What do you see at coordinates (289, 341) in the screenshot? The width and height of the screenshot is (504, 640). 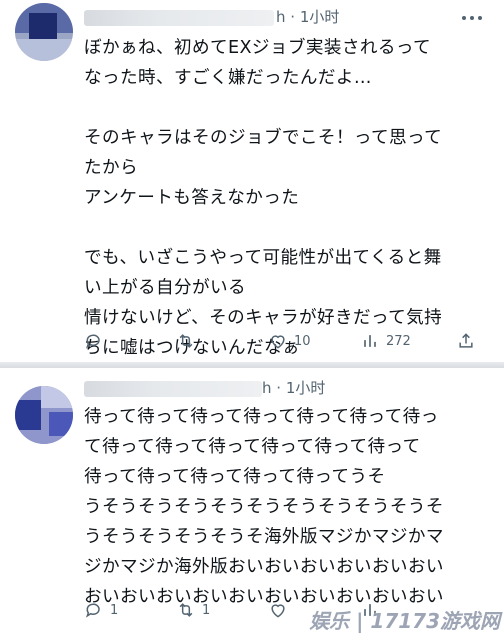 I see `like-button: 10` at bounding box center [289, 341].